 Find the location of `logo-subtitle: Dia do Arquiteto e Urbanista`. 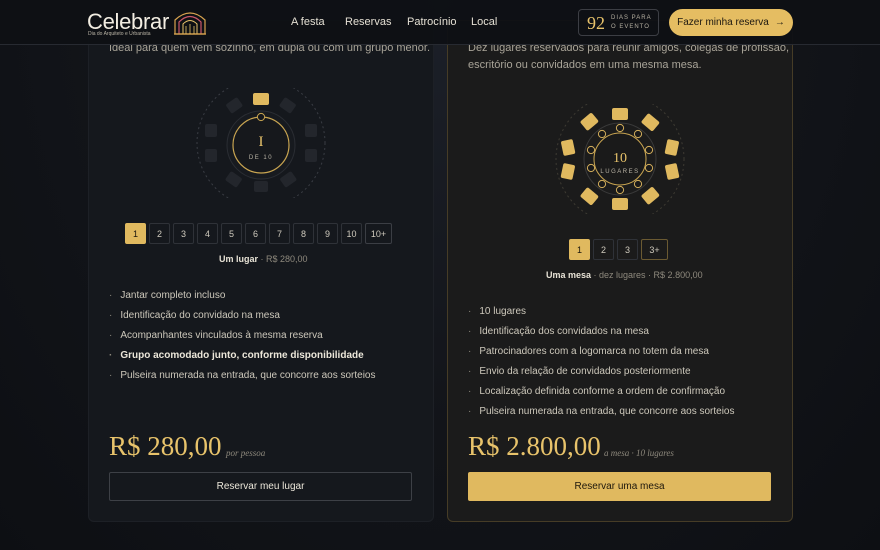

logo-subtitle: Dia do Arquiteto e Urbanista is located at coordinates (119, 34).